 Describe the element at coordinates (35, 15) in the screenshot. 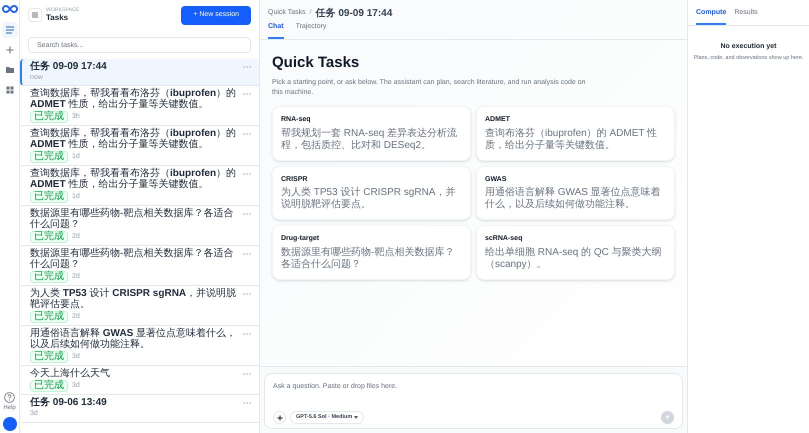

I see `sidebar-toggle-icon` at that location.